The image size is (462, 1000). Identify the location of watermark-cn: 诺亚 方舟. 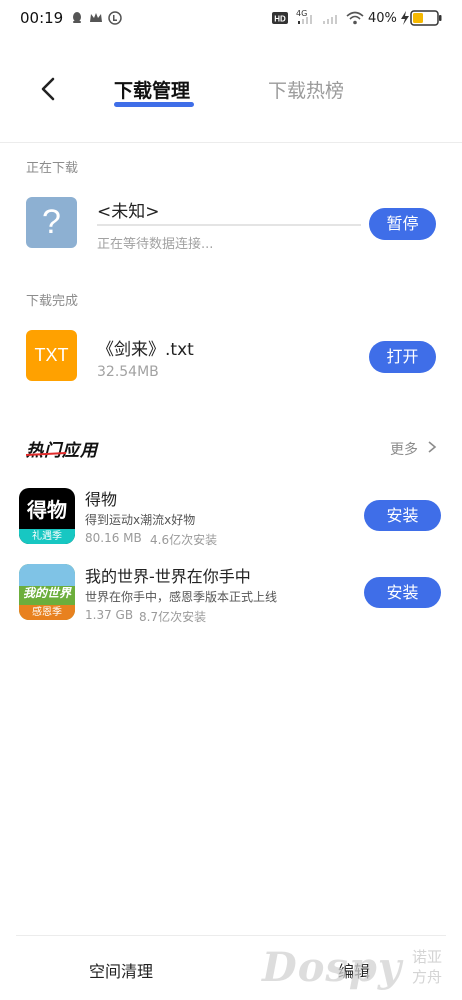
(432, 967).